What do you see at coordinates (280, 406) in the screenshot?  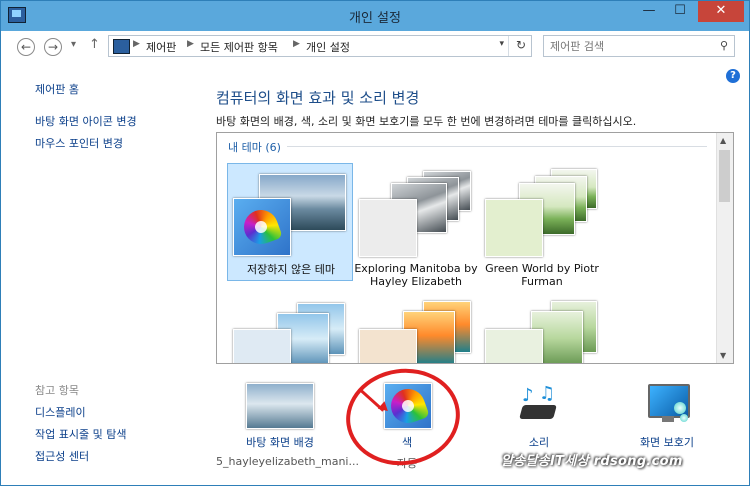 I see `desktop-background-thumbnail` at bounding box center [280, 406].